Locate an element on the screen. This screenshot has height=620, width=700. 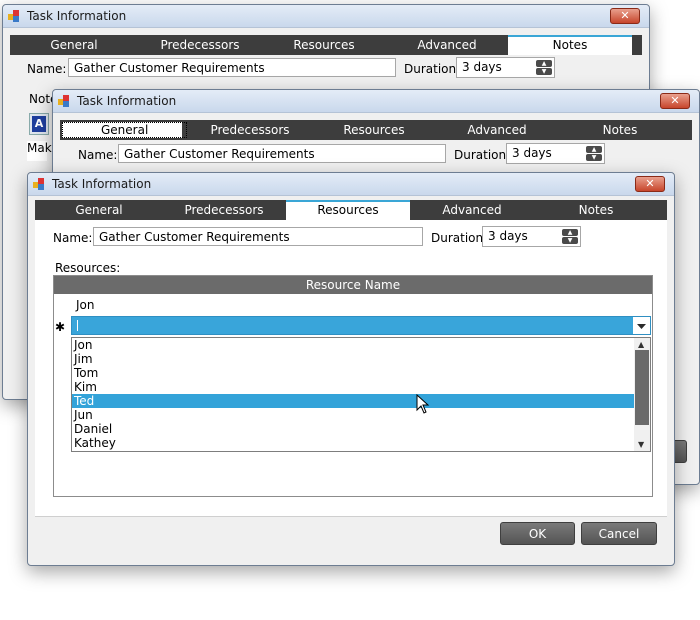
list-item: Tom is located at coordinates (361, 373).